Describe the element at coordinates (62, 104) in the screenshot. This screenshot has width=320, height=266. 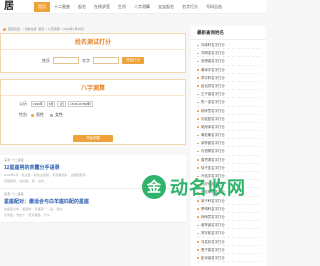
I see `day-select: 1日` at that location.